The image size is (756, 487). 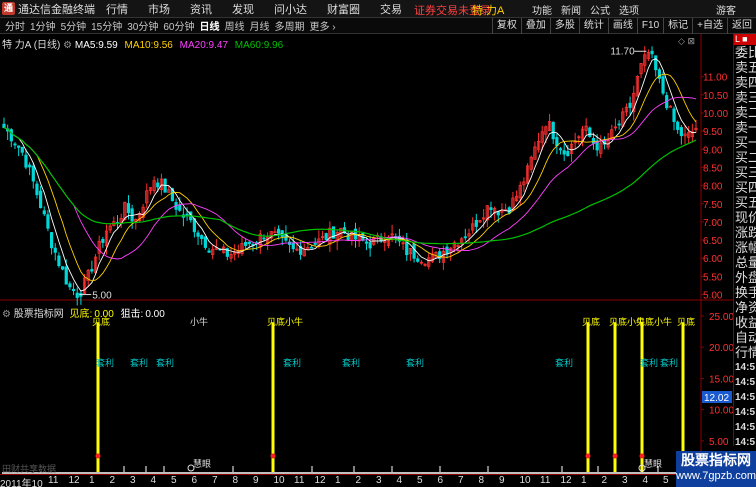 What do you see at coordinates (716, 398) in the screenshot?
I see `current-value-label: 12.02` at bounding box center [716, 398].